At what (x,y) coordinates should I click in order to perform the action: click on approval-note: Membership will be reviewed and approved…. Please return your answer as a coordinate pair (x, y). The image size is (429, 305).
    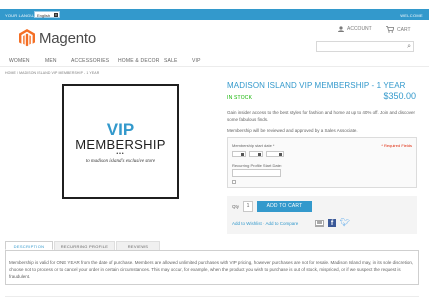
    Looking at the image, I should click on (292, 130).